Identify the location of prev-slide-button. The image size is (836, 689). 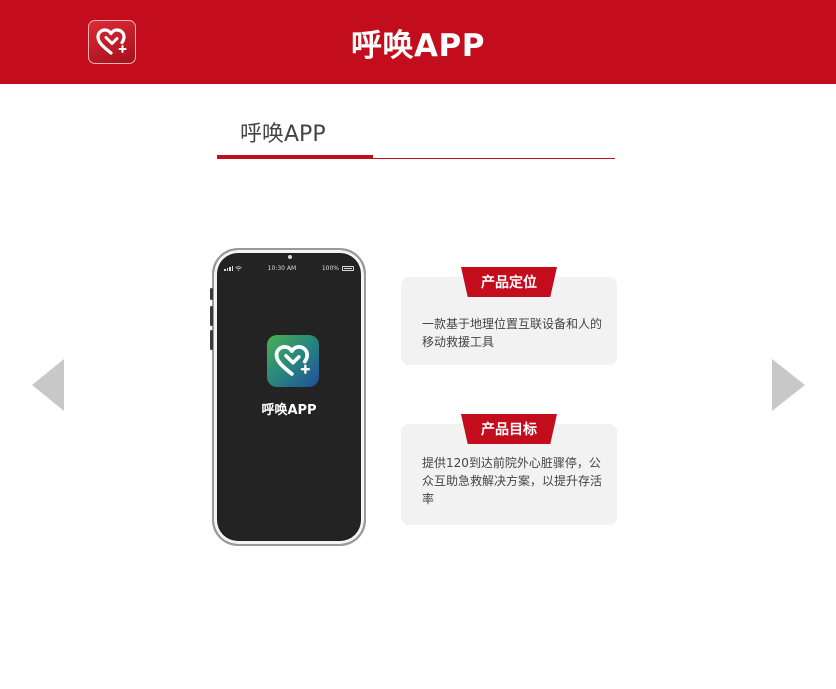
(48, 387).